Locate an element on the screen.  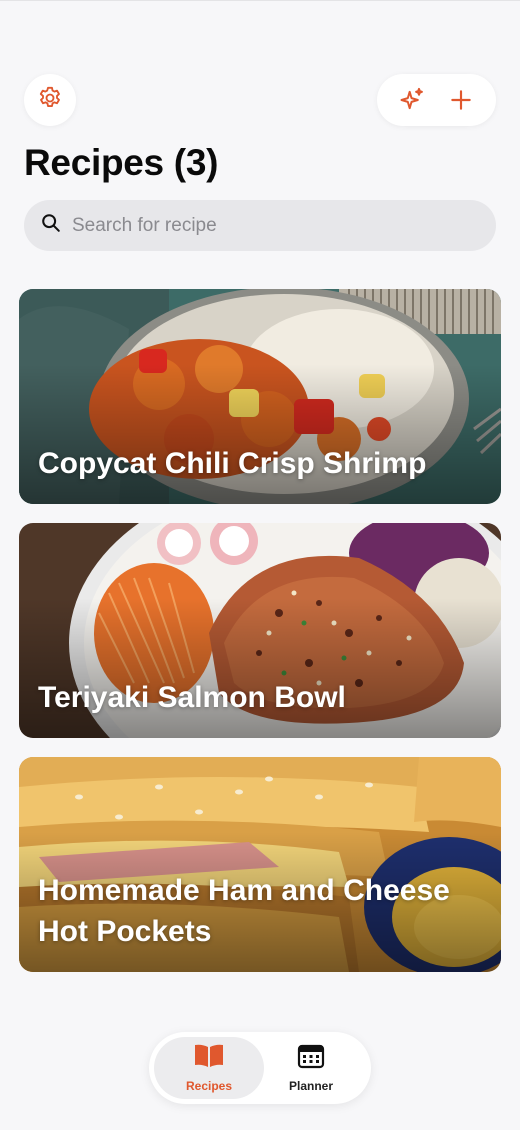
recipe-title: Teriyaki Salmon Bowl is located at coordinates (192, 697).